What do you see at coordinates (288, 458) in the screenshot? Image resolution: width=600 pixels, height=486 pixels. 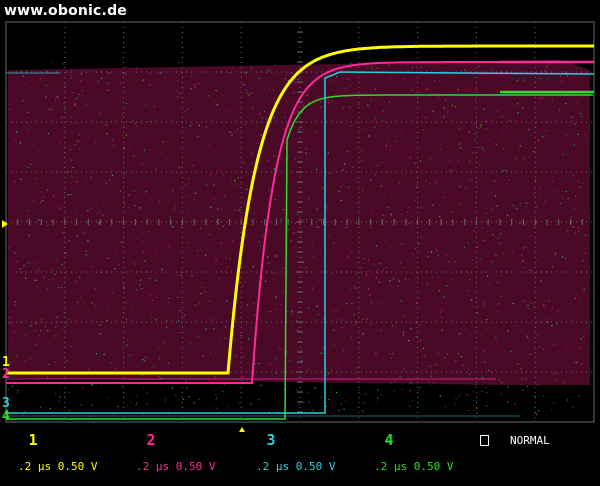 I see `channel-3-status: 3 .2 µs 0.50 V` at bounding box center [288, 458].